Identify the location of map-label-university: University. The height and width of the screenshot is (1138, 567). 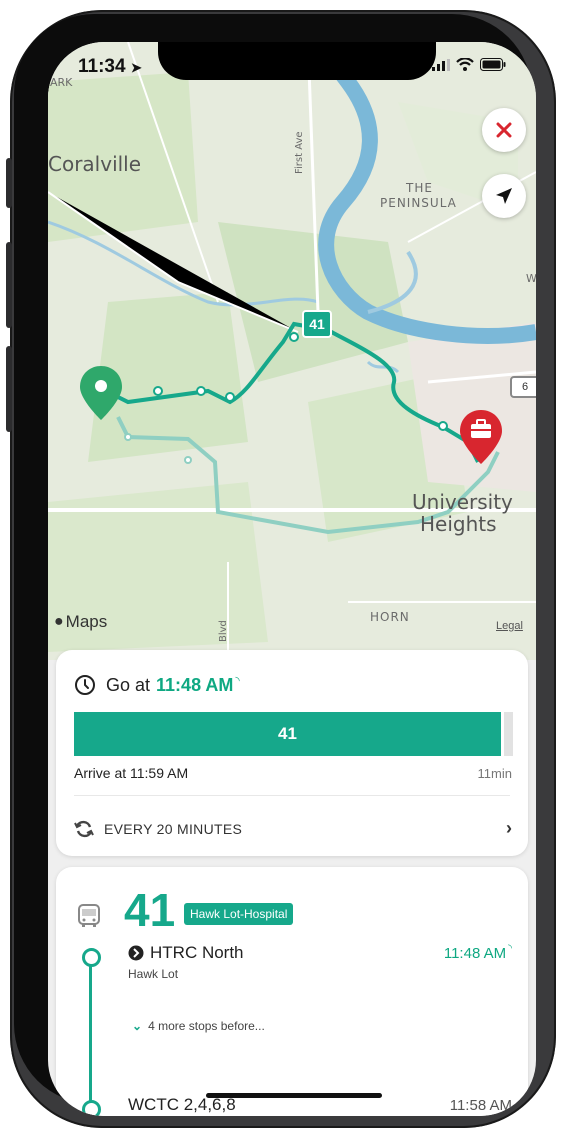
(462, 502).